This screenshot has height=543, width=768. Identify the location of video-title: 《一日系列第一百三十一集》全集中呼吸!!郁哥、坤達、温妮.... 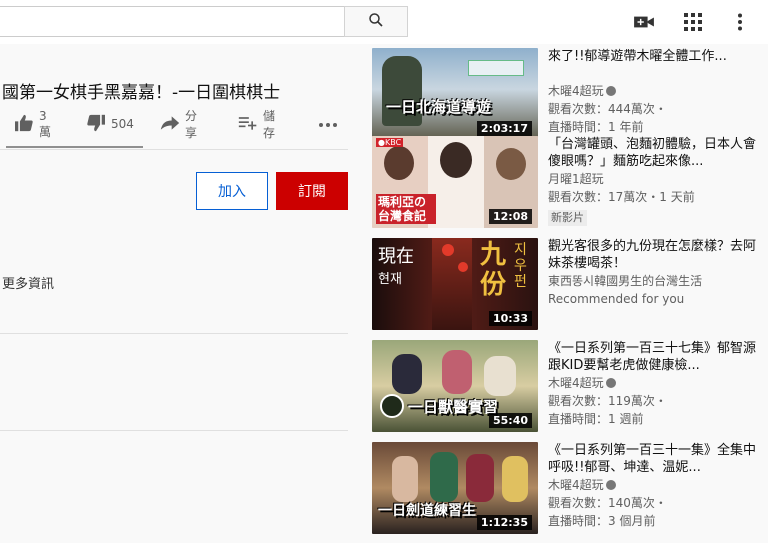
(653, 459).